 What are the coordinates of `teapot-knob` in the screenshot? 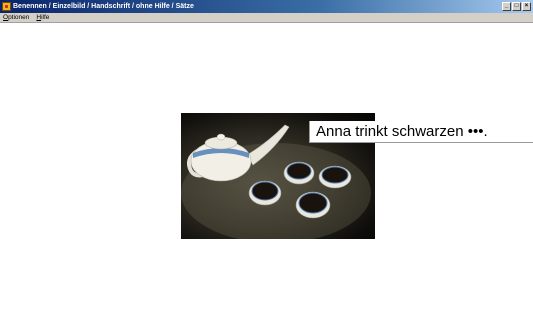 It's located at (221, 137).